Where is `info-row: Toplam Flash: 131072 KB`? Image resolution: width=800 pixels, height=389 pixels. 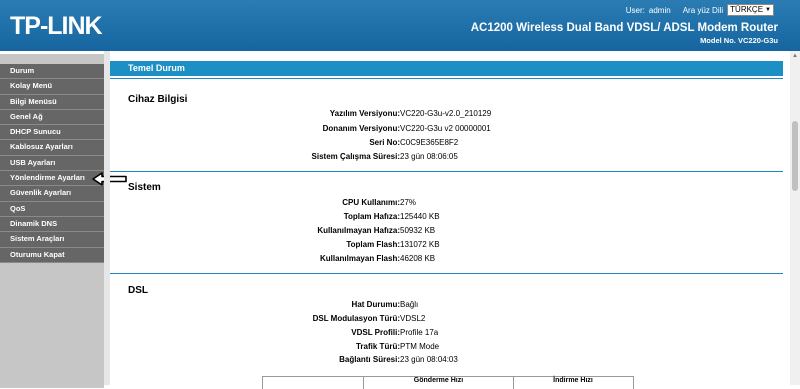
info-row: Toplam Flash: 131072 KB is located at coordinates (410, 245).